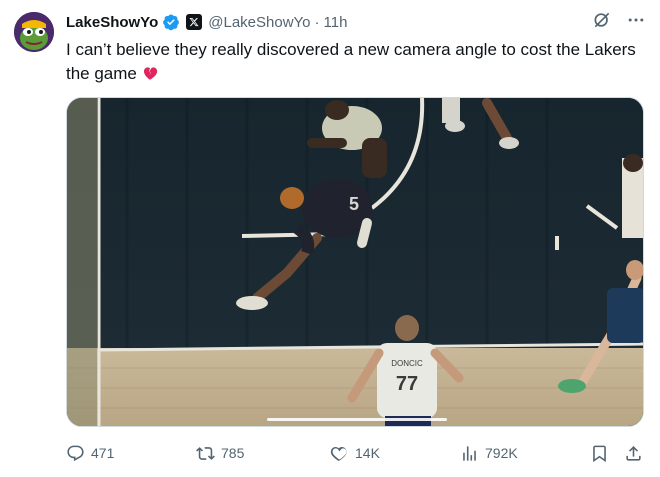  I want to click on broken-heart-emoji, so click(150, 73).